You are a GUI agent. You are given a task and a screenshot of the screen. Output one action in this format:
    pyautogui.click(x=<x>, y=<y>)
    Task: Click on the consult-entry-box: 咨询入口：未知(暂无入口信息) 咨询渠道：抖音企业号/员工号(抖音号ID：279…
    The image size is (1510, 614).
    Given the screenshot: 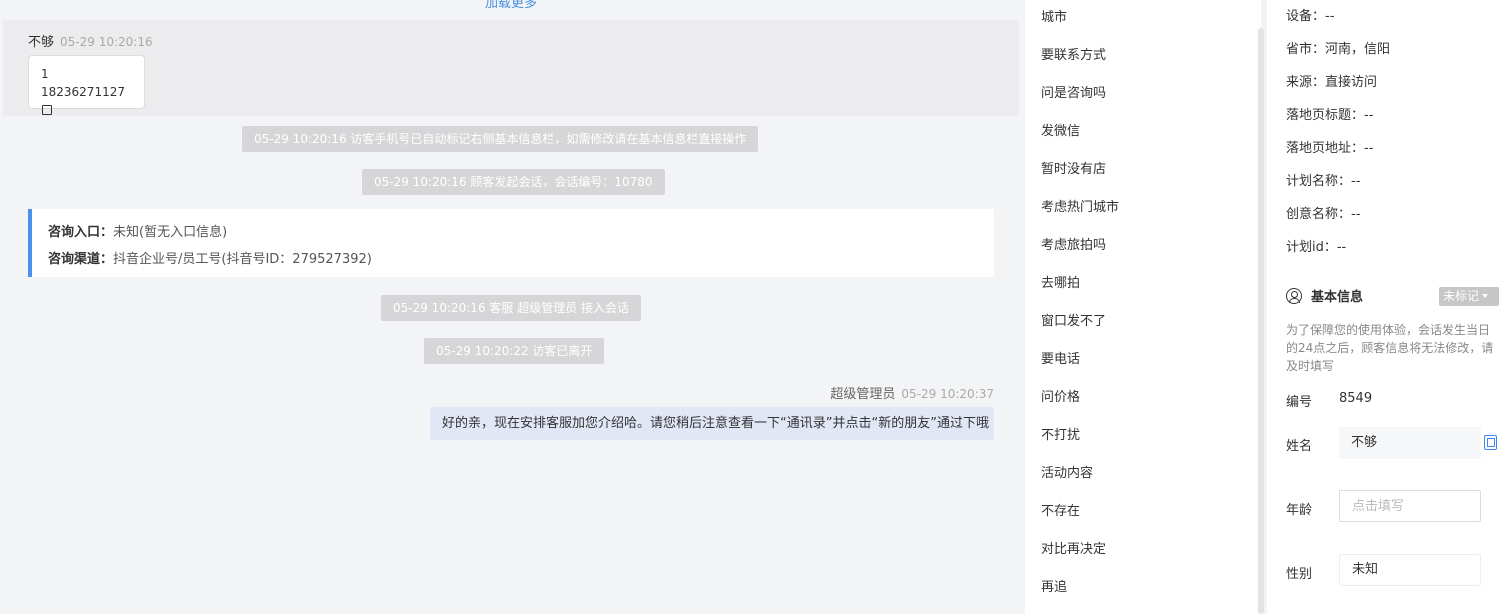 What is the action you would take?
    pyautogui.click(x=511, y=243)
    